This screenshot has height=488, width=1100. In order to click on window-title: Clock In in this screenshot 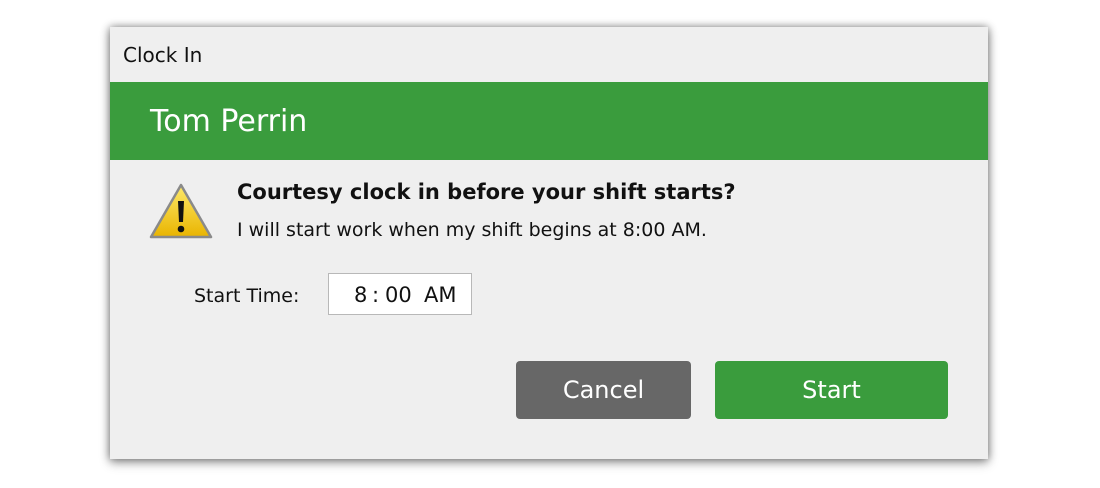, I will do `click(163, 55)`.